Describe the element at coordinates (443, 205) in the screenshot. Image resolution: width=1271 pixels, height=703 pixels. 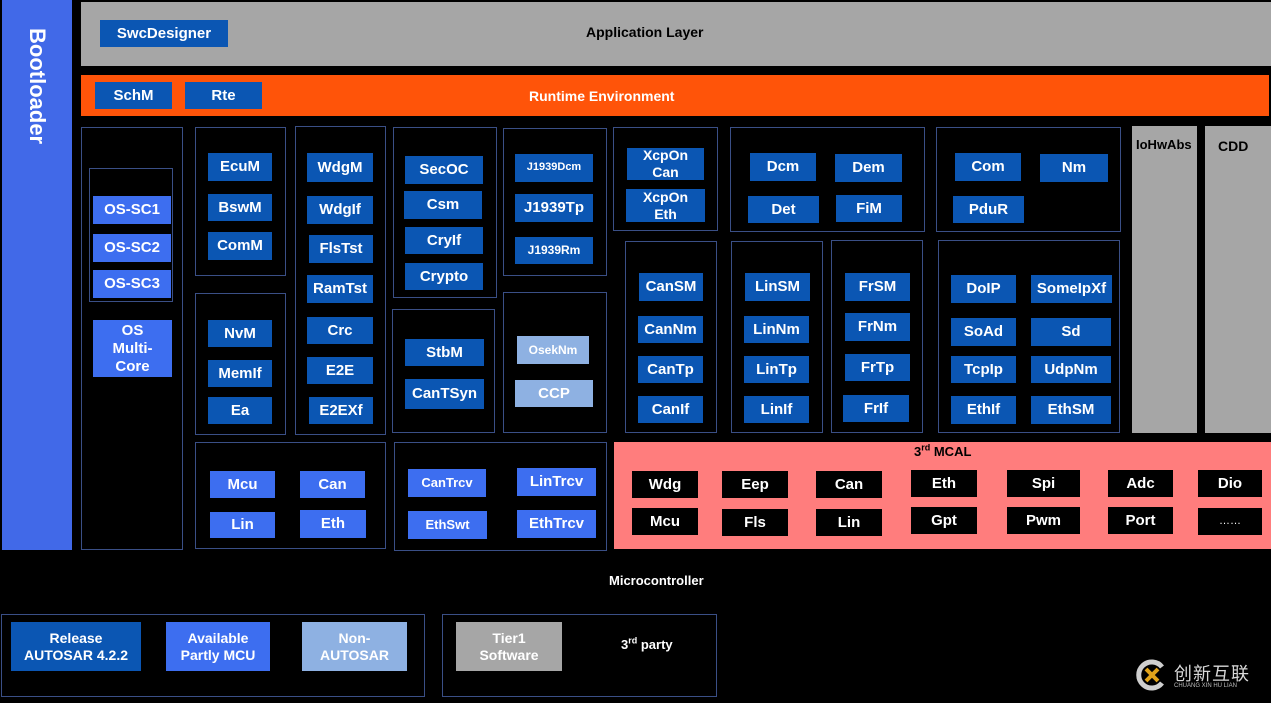
I see `module-csm: Csm` at that location.